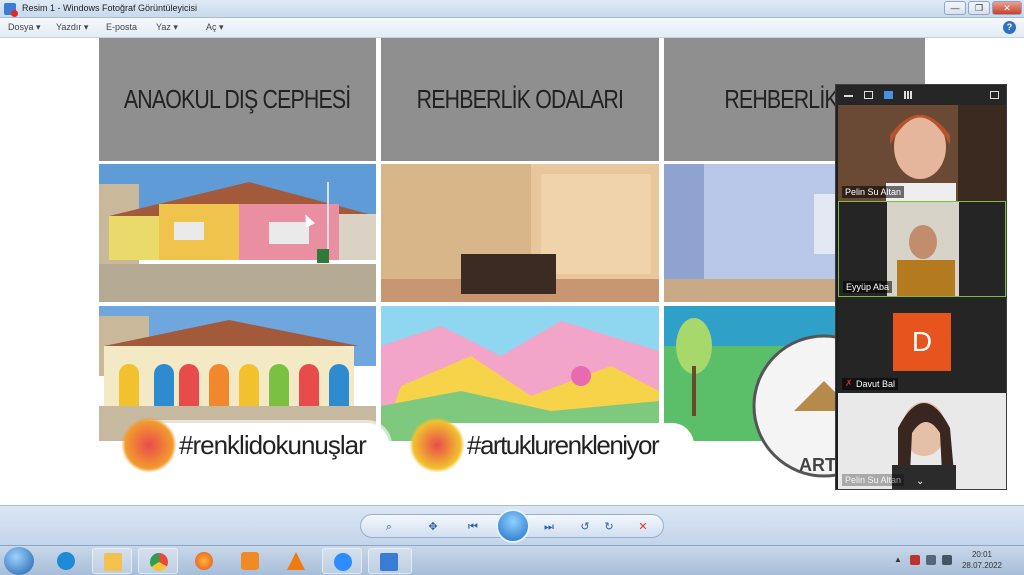 The image size is (1024, 575). I want to click on actual-size-icon: ✥, so click(433, 527).